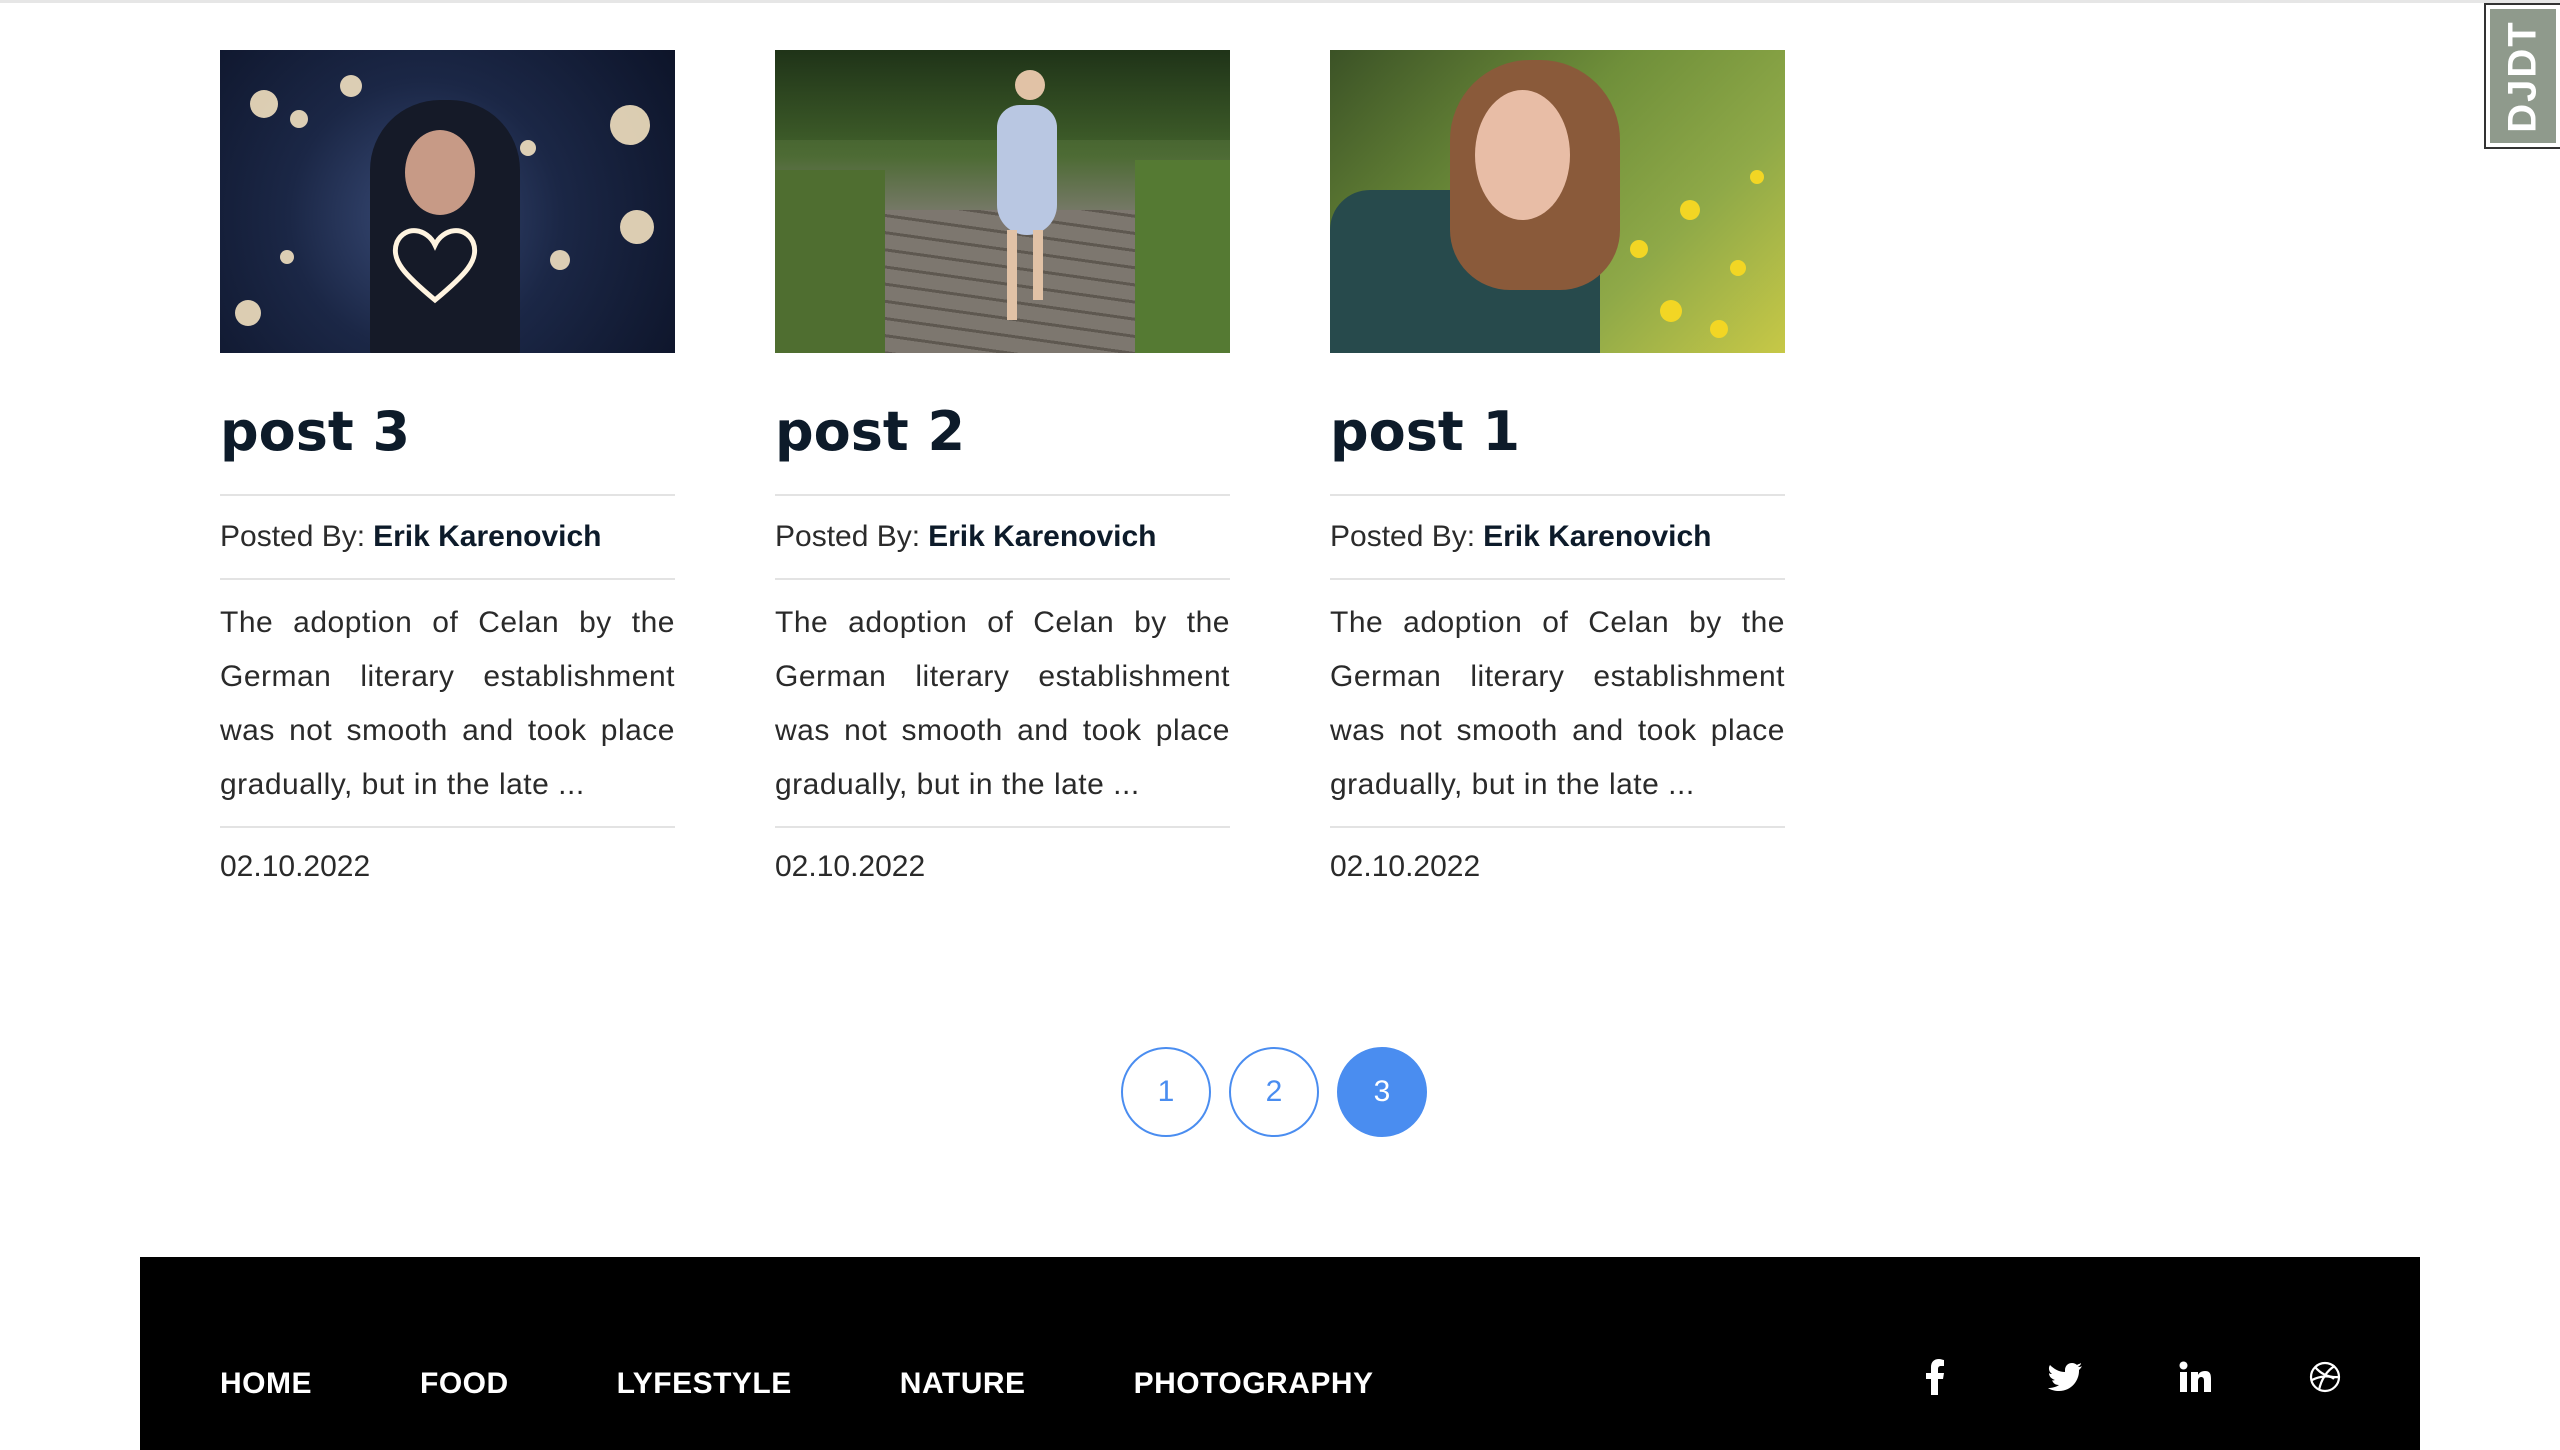  What do you see at coordinates (1280, 1) in the screenshot?
I see `top-divider` at bounding box center [1280, 1].